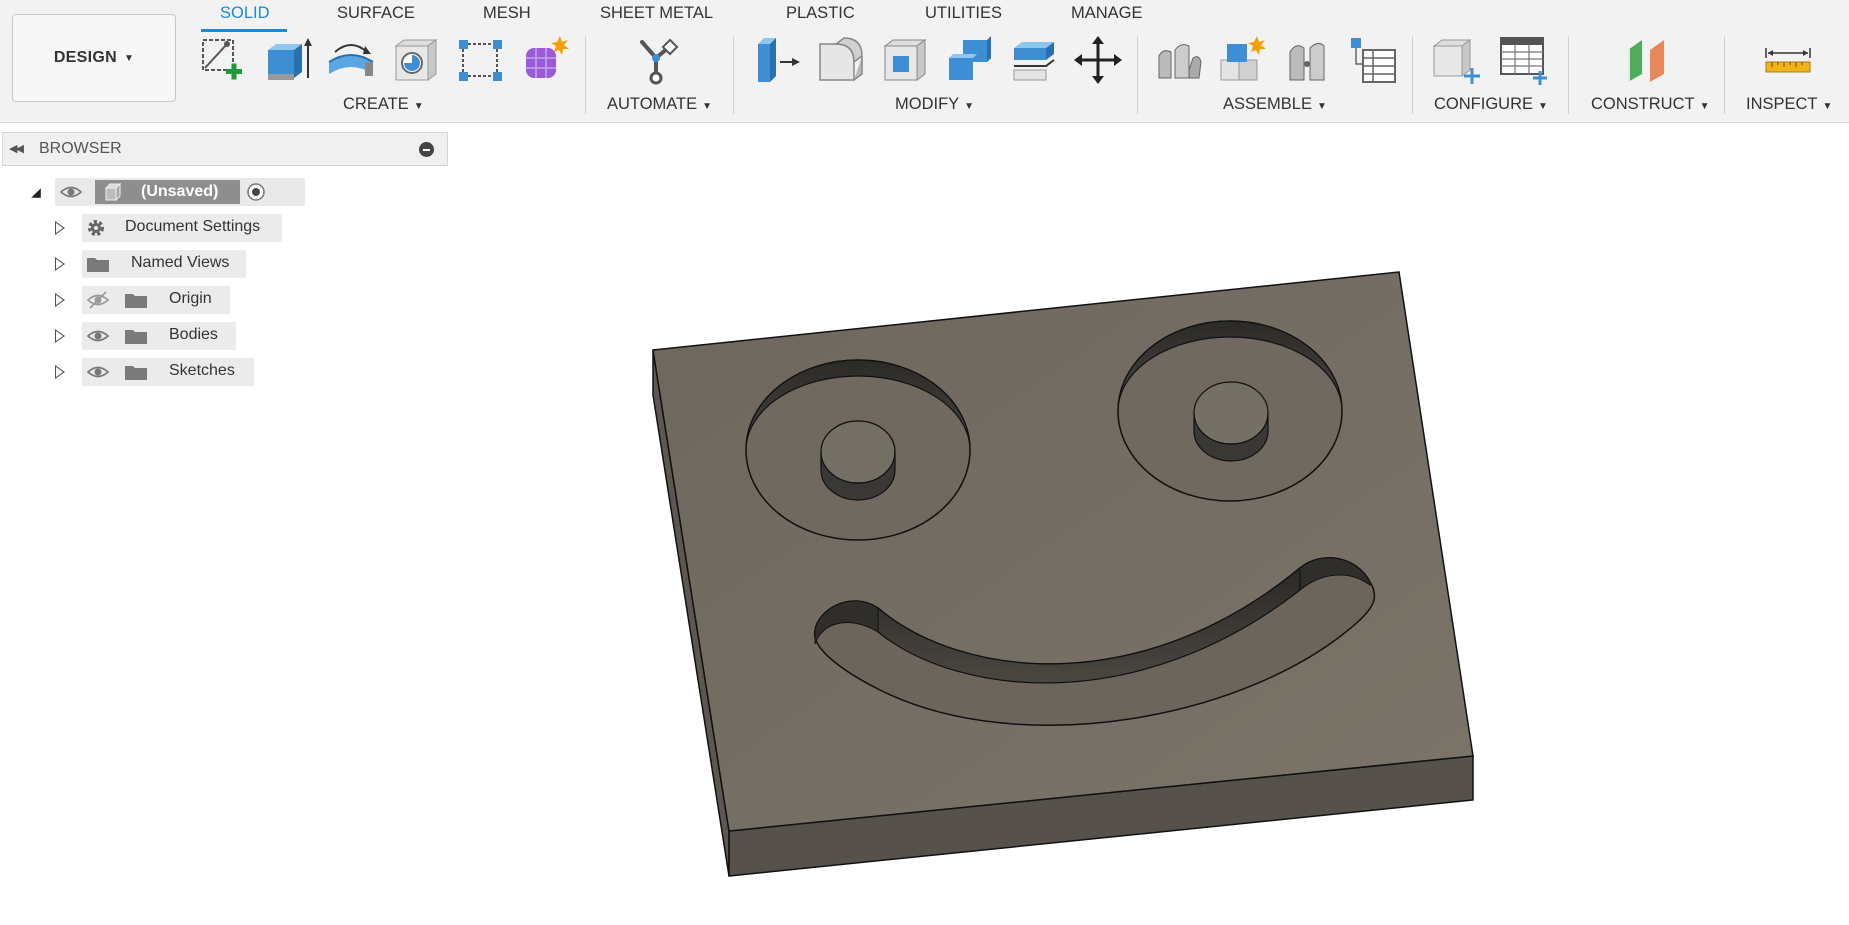 The height and width of the screenshot is (925, 1849). What do you see at coordinates (149, 336) in the screenshot?
I see `tree-item-bodies: Bodies` at bounding box center [149, 336].